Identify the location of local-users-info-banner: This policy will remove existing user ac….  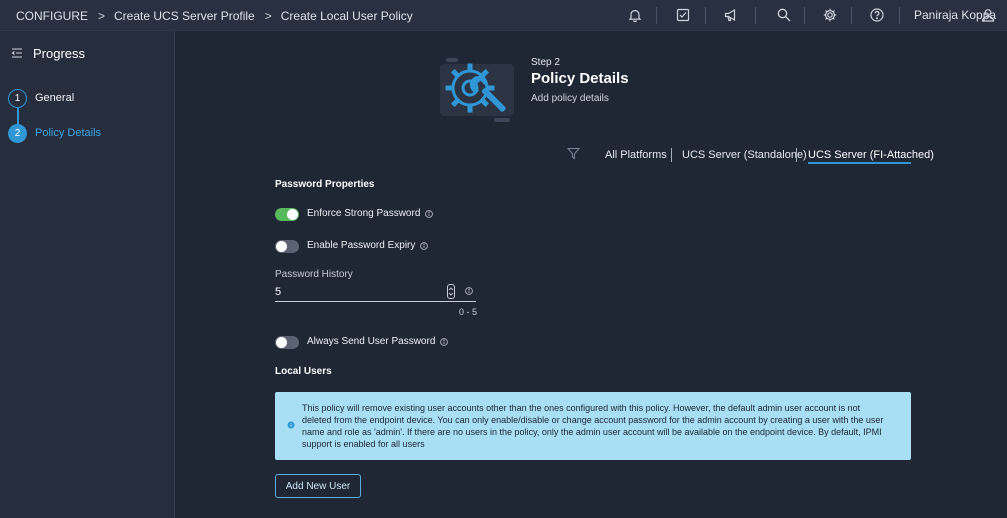
(593, 426).